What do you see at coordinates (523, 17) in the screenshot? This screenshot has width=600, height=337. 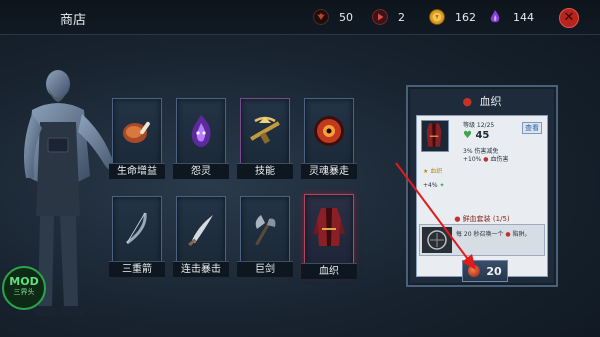 I see `resource-value: 144` at bounding box center [523, 17].